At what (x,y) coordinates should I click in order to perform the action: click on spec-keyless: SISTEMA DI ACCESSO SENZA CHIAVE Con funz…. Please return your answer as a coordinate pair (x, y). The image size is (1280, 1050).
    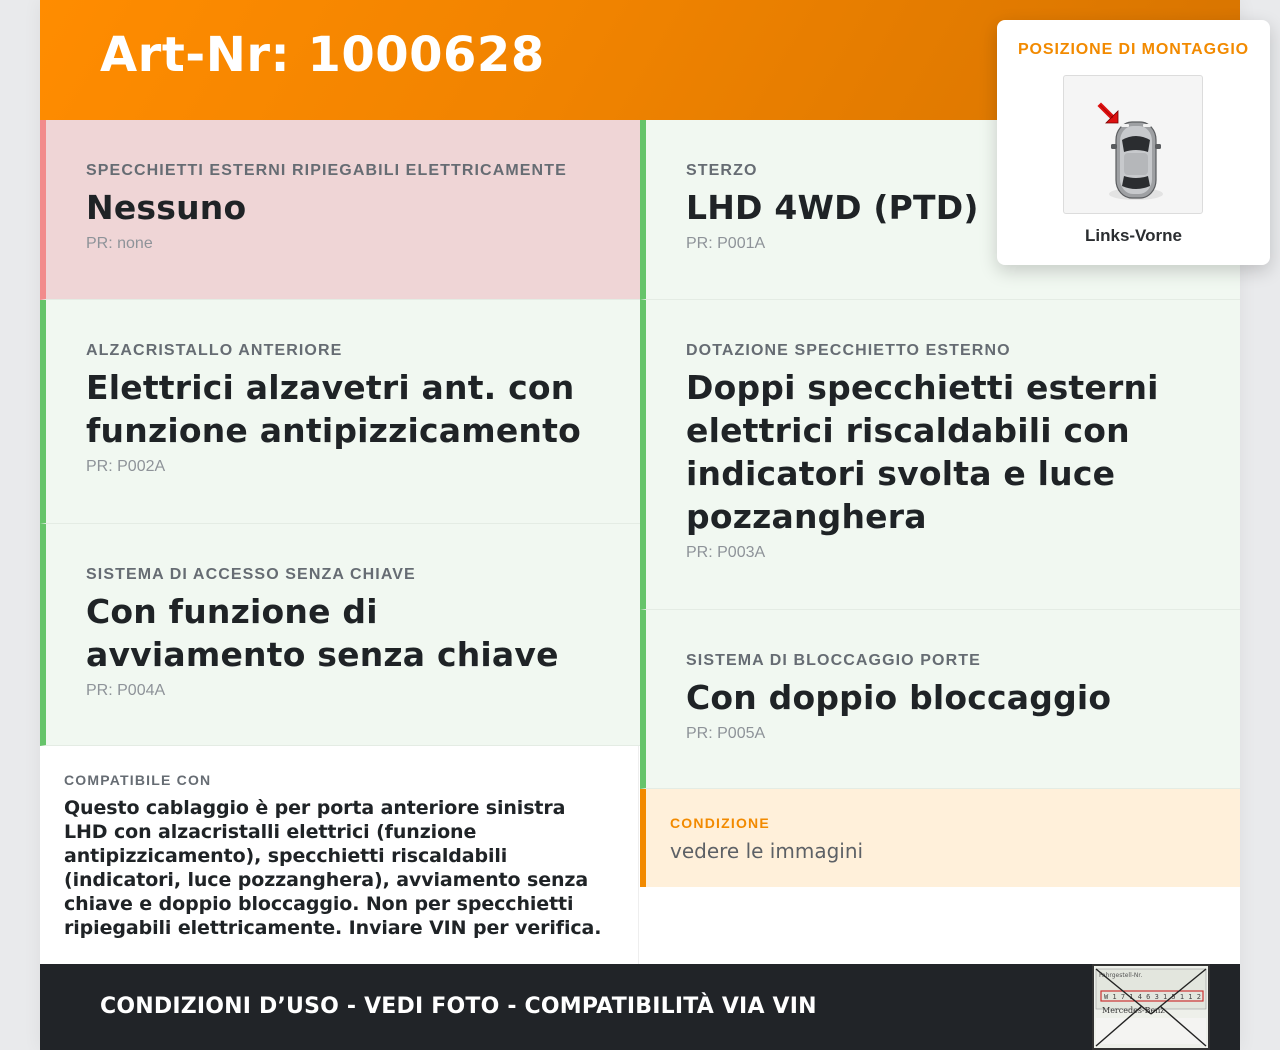
    Looking at the image, I should click on (340, 635).